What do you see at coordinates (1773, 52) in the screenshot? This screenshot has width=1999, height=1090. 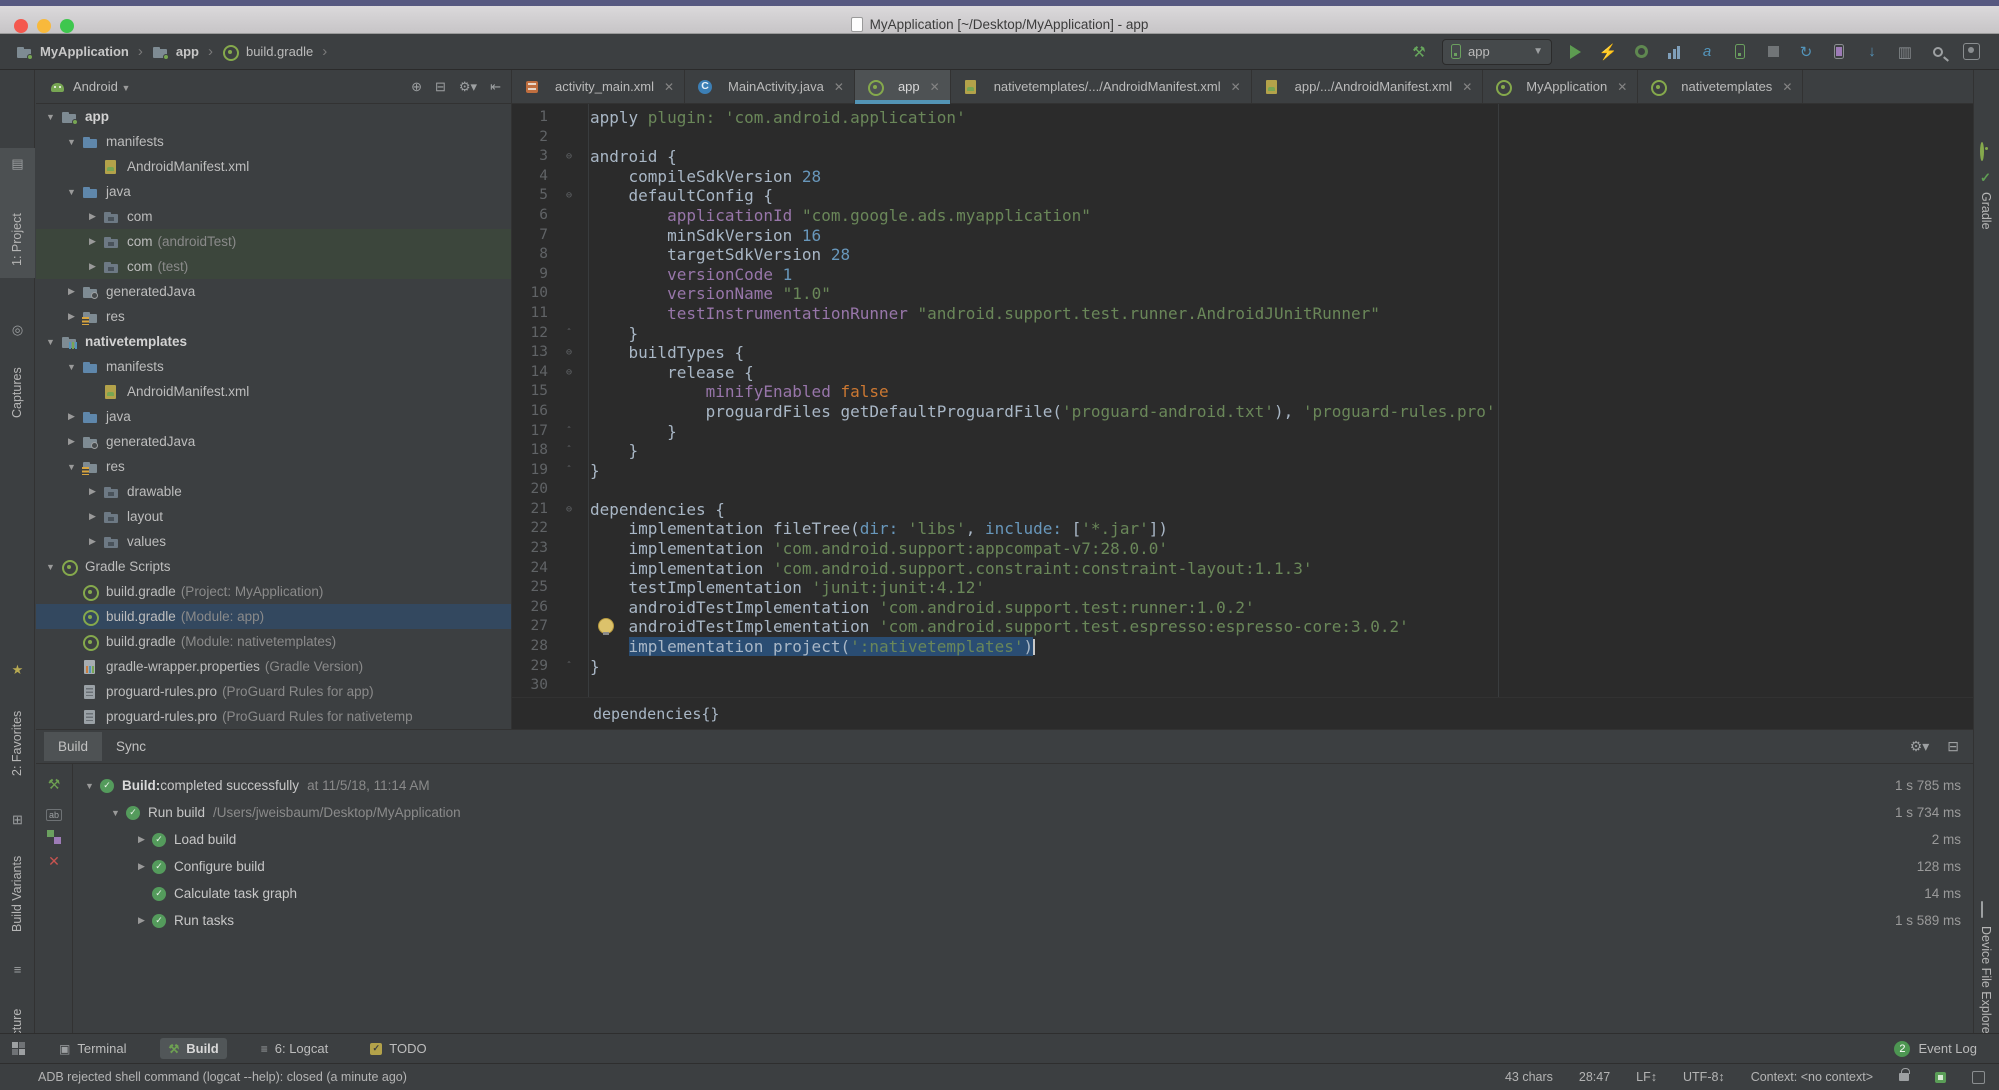 I see `stop-button` at bounding box center [1773, 52].